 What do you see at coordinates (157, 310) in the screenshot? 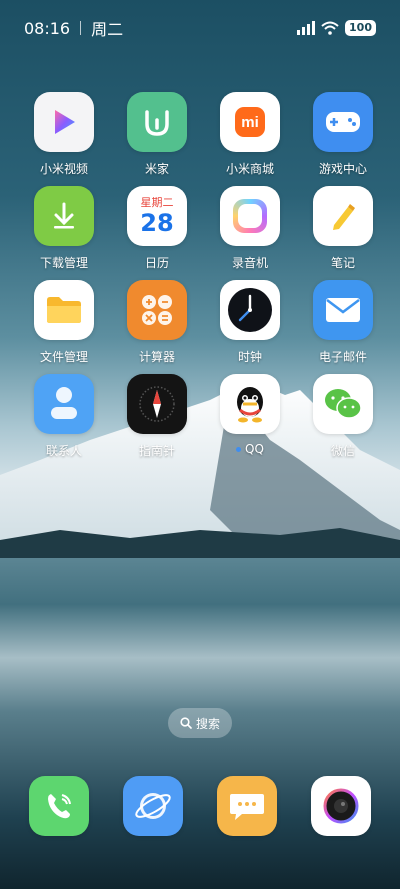
I see `calculator-icon` at bounding box center [157, 310].